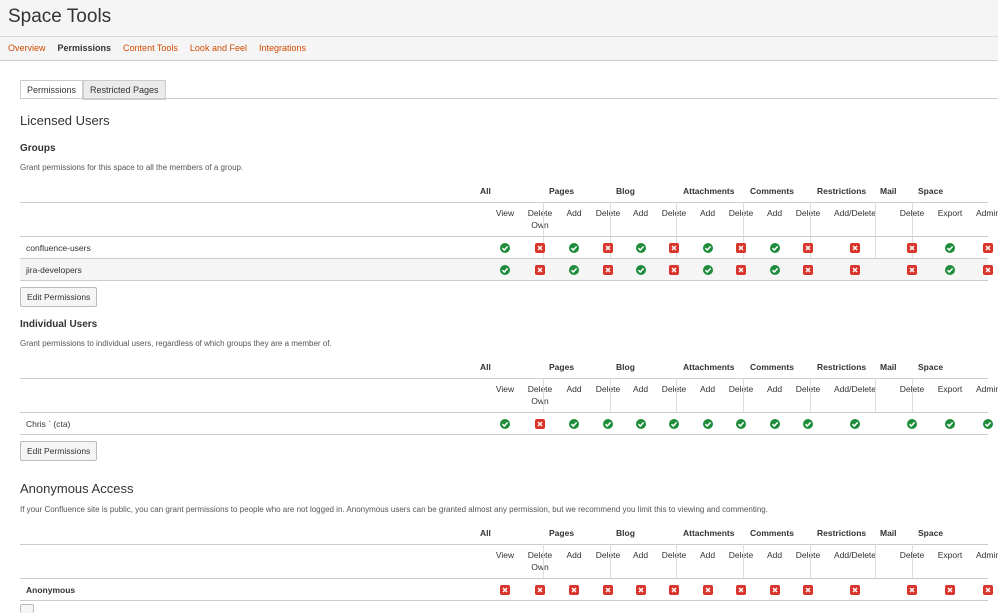 This screenshot has height=613, width=998. What do you see at coordinates (54, 270) in the screenshot?
I see `row-name: jira-developers` at bounding box center [54, 270].